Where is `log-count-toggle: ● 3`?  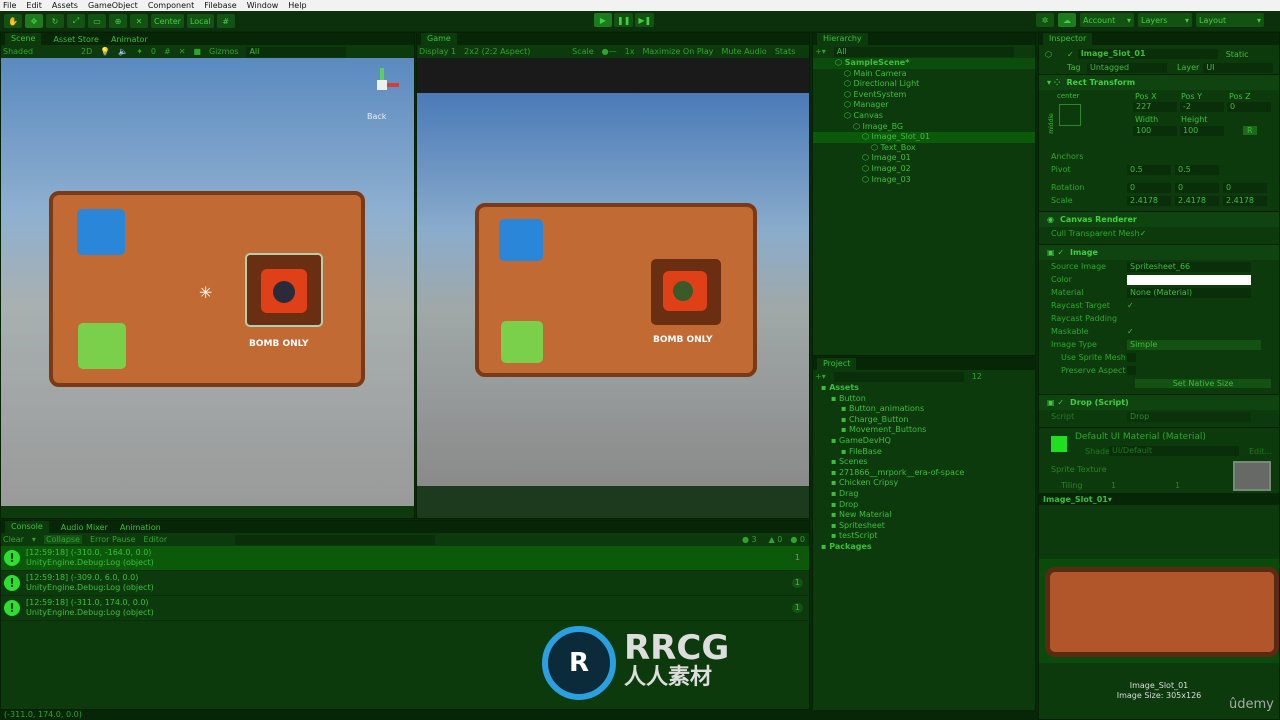 log-count-toggle: ● 3 is located at coordinates (749, 539).